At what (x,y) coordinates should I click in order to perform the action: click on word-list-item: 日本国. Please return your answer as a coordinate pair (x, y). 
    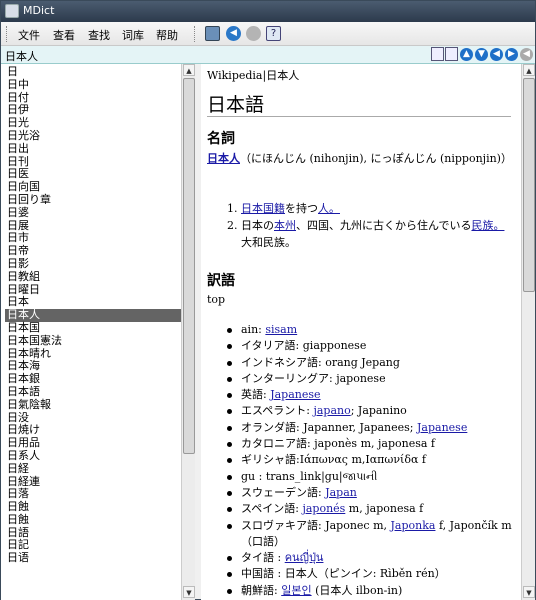
    Looking at the image, I should click on (93, 328).